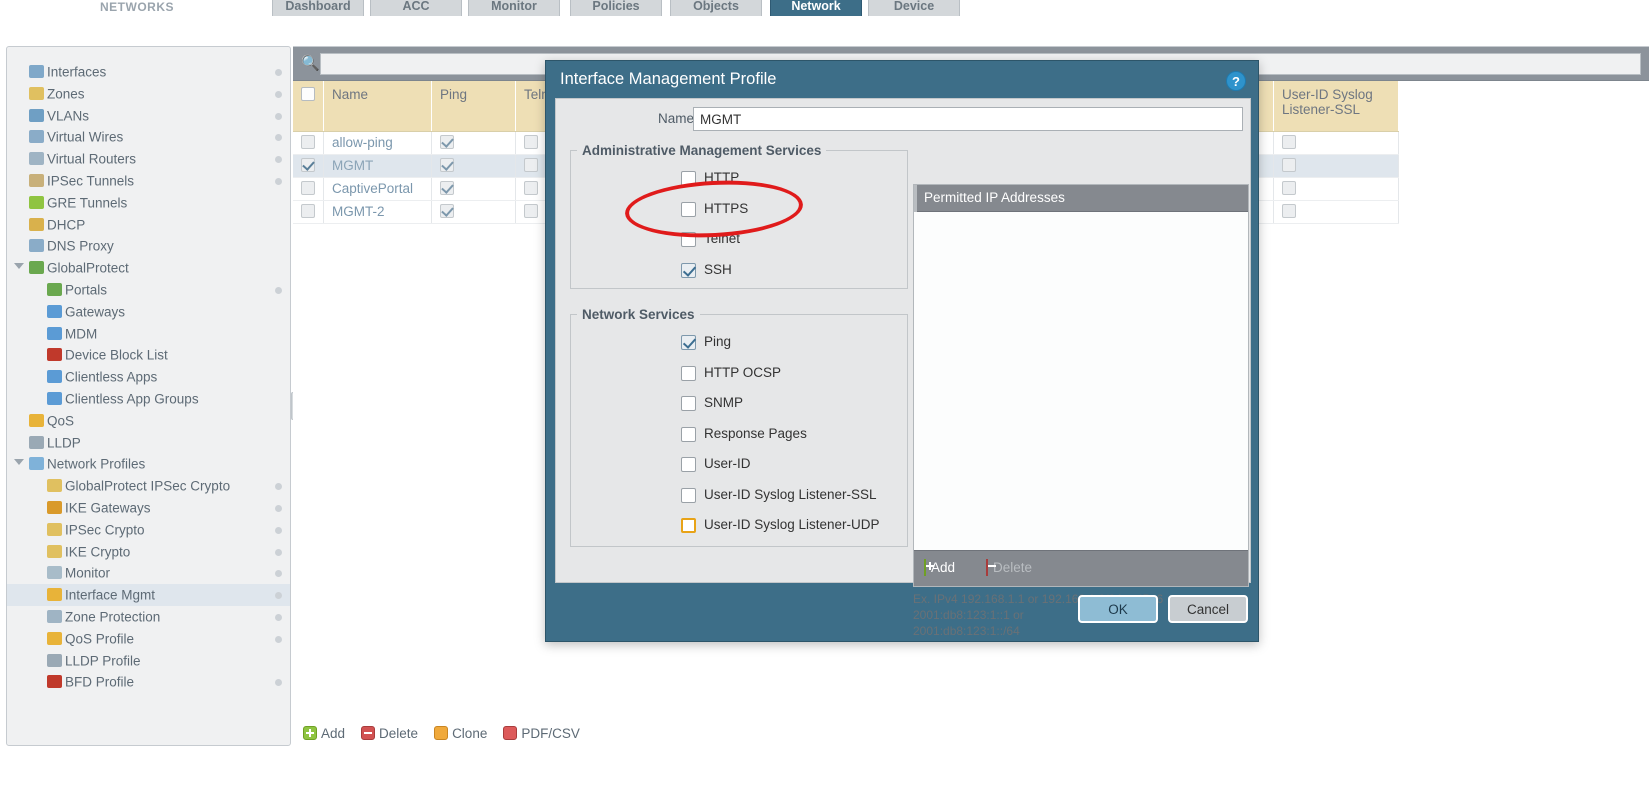 Image resolution: width=1649 pixels, height=798 pixels. What do you see at coordinates (308, 94) in the screenshot?
I see `select-all-checkbox` at bounding box center [308, 94].